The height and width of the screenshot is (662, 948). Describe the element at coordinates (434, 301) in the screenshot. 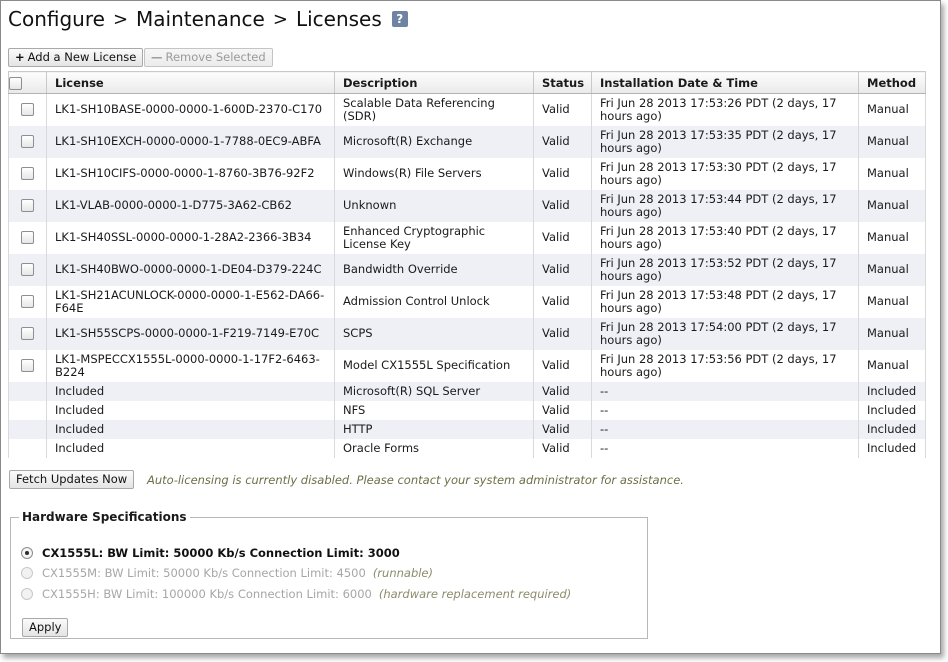

I see `description-cell: Admission Control Unlock` at that location.